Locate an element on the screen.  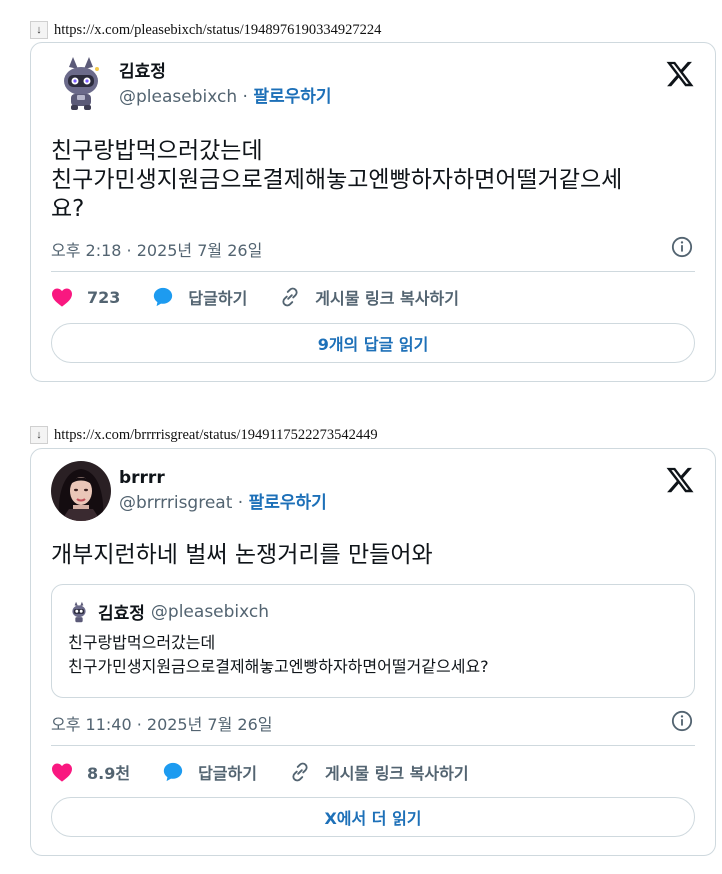
quoted-author-handle: @pleasebixch is located at coordinates (210, 611).